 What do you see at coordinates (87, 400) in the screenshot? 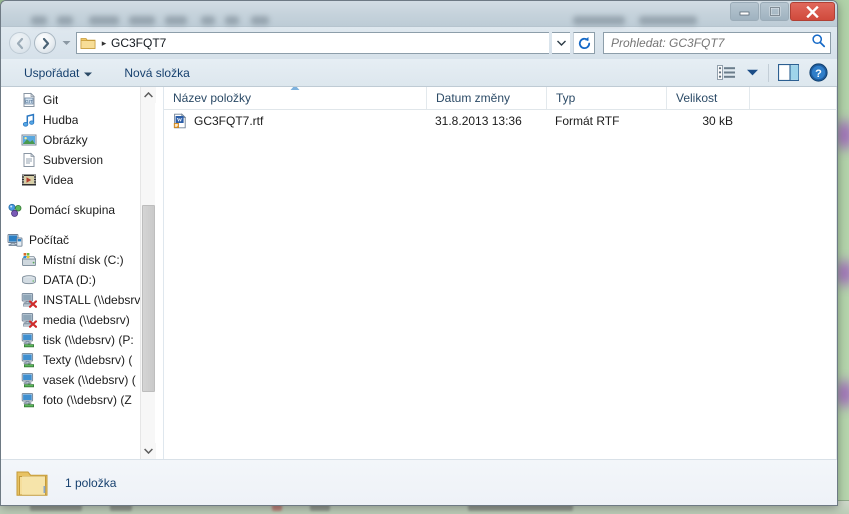
I see `sidebar-item-label: foto (\\debsrv) (Z` at bounding box center [87, 400].